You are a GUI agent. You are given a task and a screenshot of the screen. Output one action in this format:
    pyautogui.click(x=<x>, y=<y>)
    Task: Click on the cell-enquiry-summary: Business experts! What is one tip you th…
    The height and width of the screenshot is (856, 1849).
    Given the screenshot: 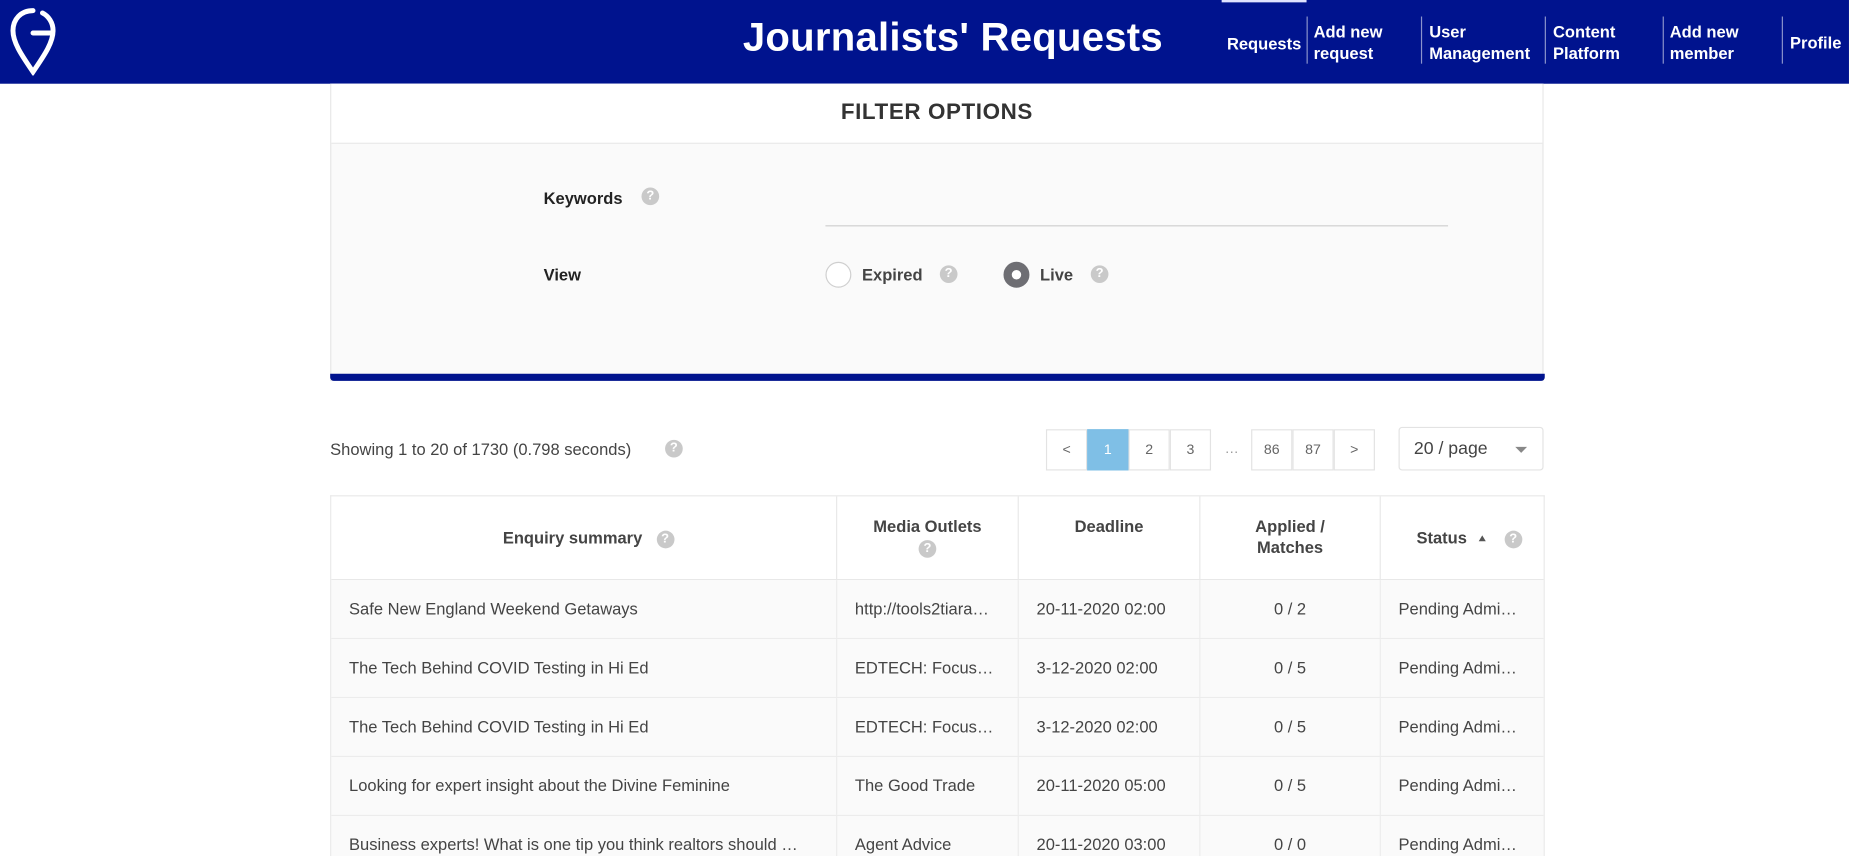 What is the action you would take?
    pyautogui.click(x=584, y=836)
    